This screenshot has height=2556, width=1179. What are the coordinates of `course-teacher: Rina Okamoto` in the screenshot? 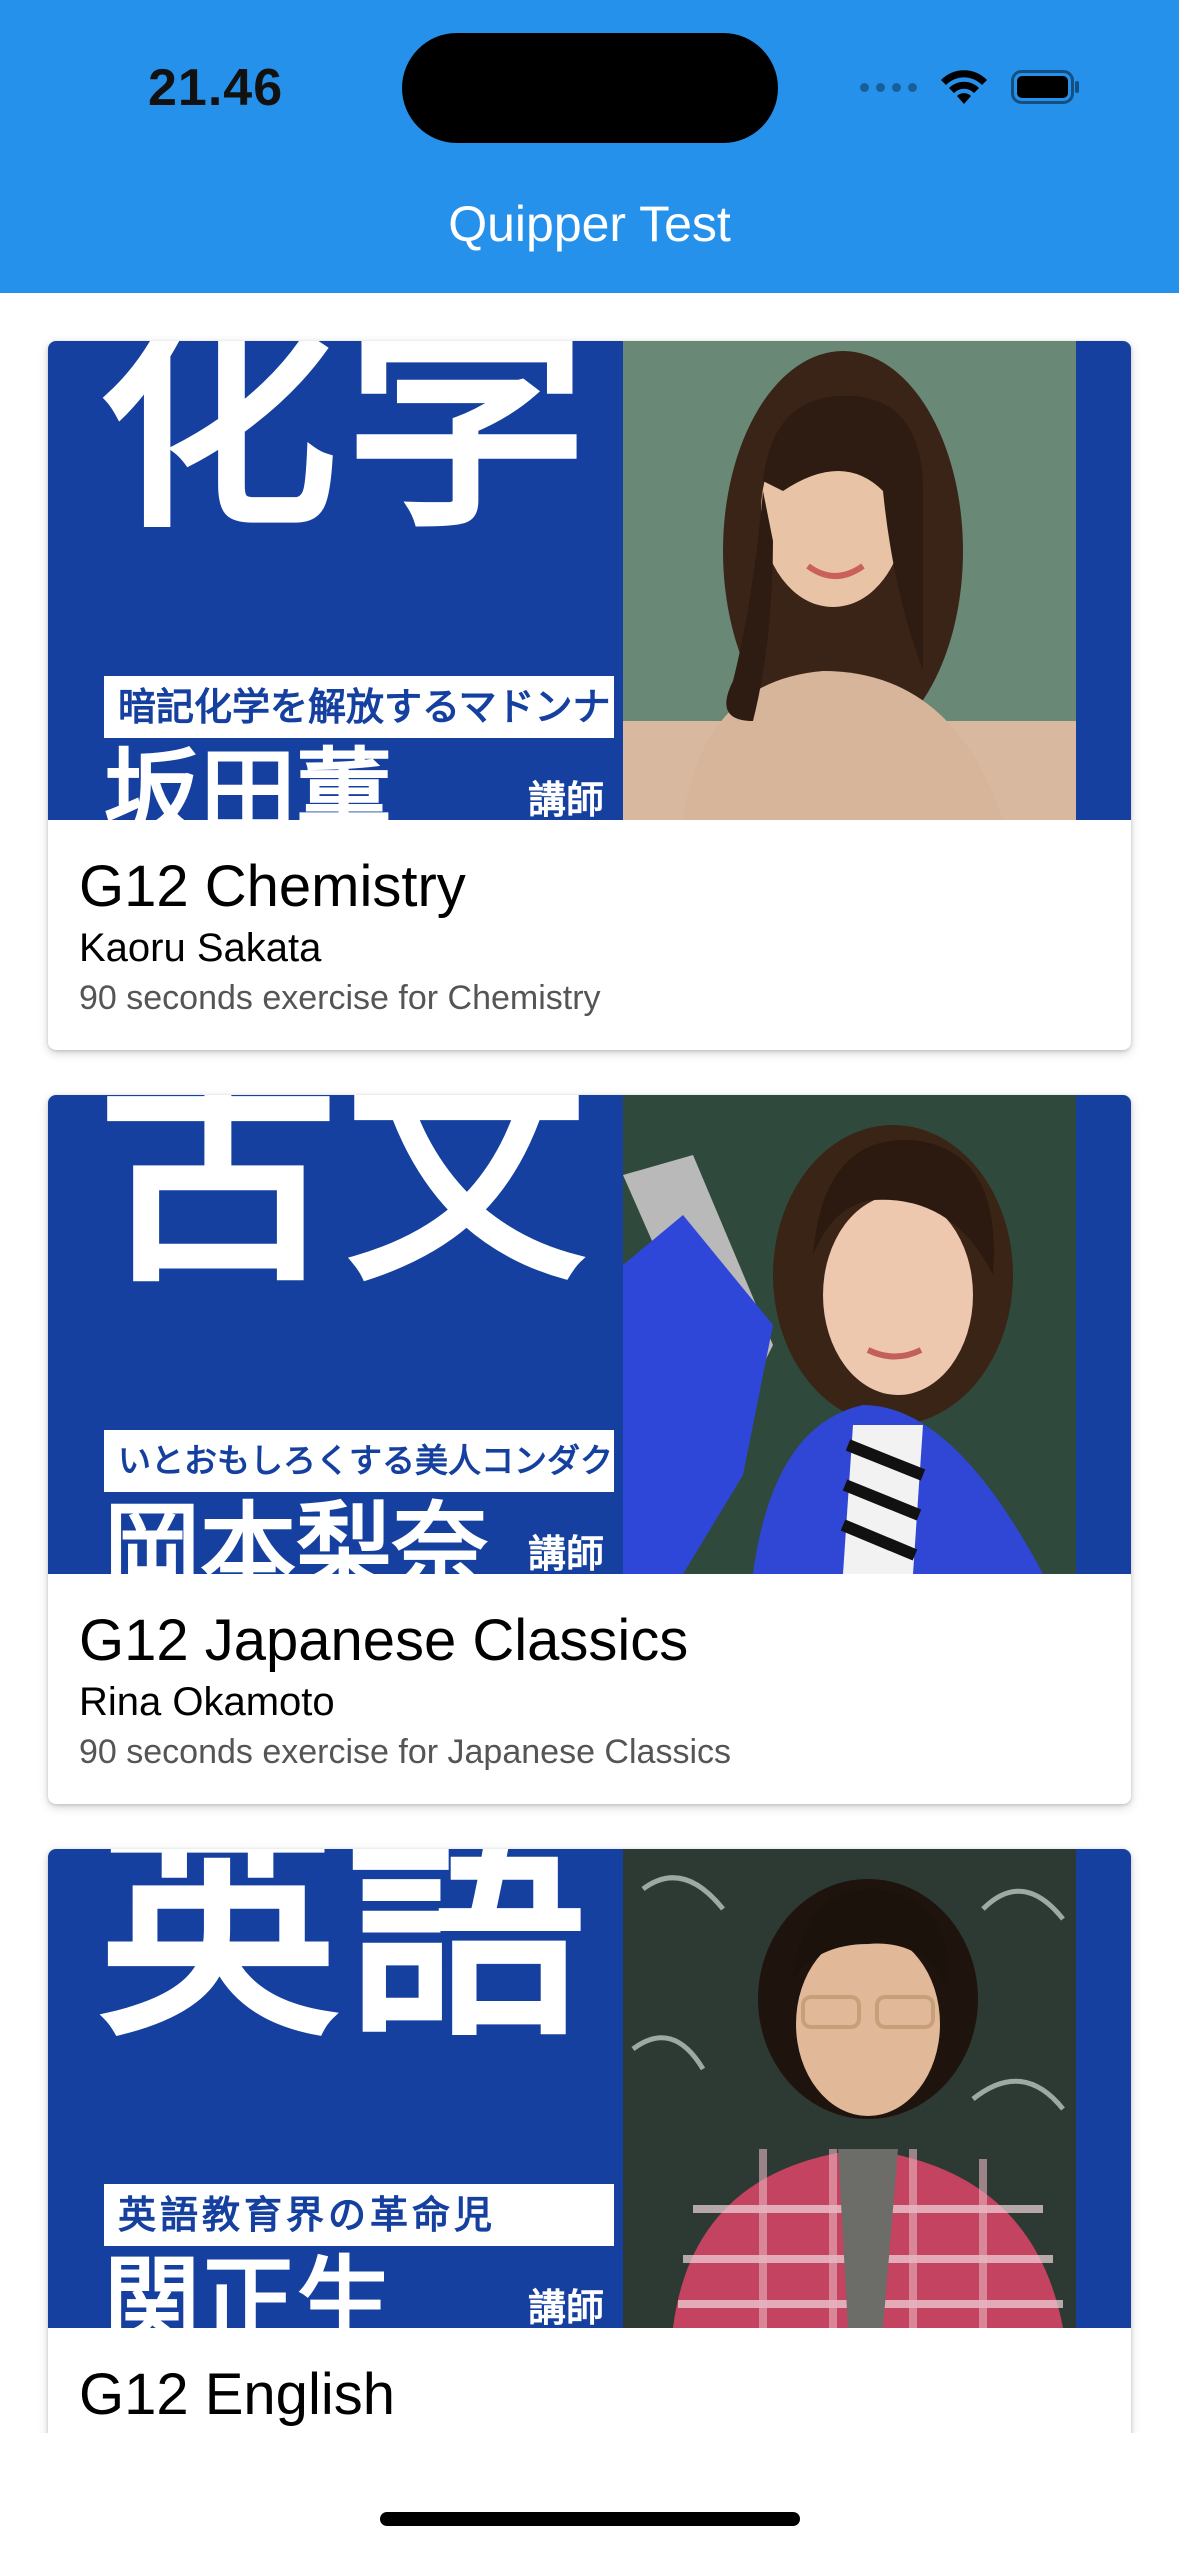 It's located at (207, 1702).